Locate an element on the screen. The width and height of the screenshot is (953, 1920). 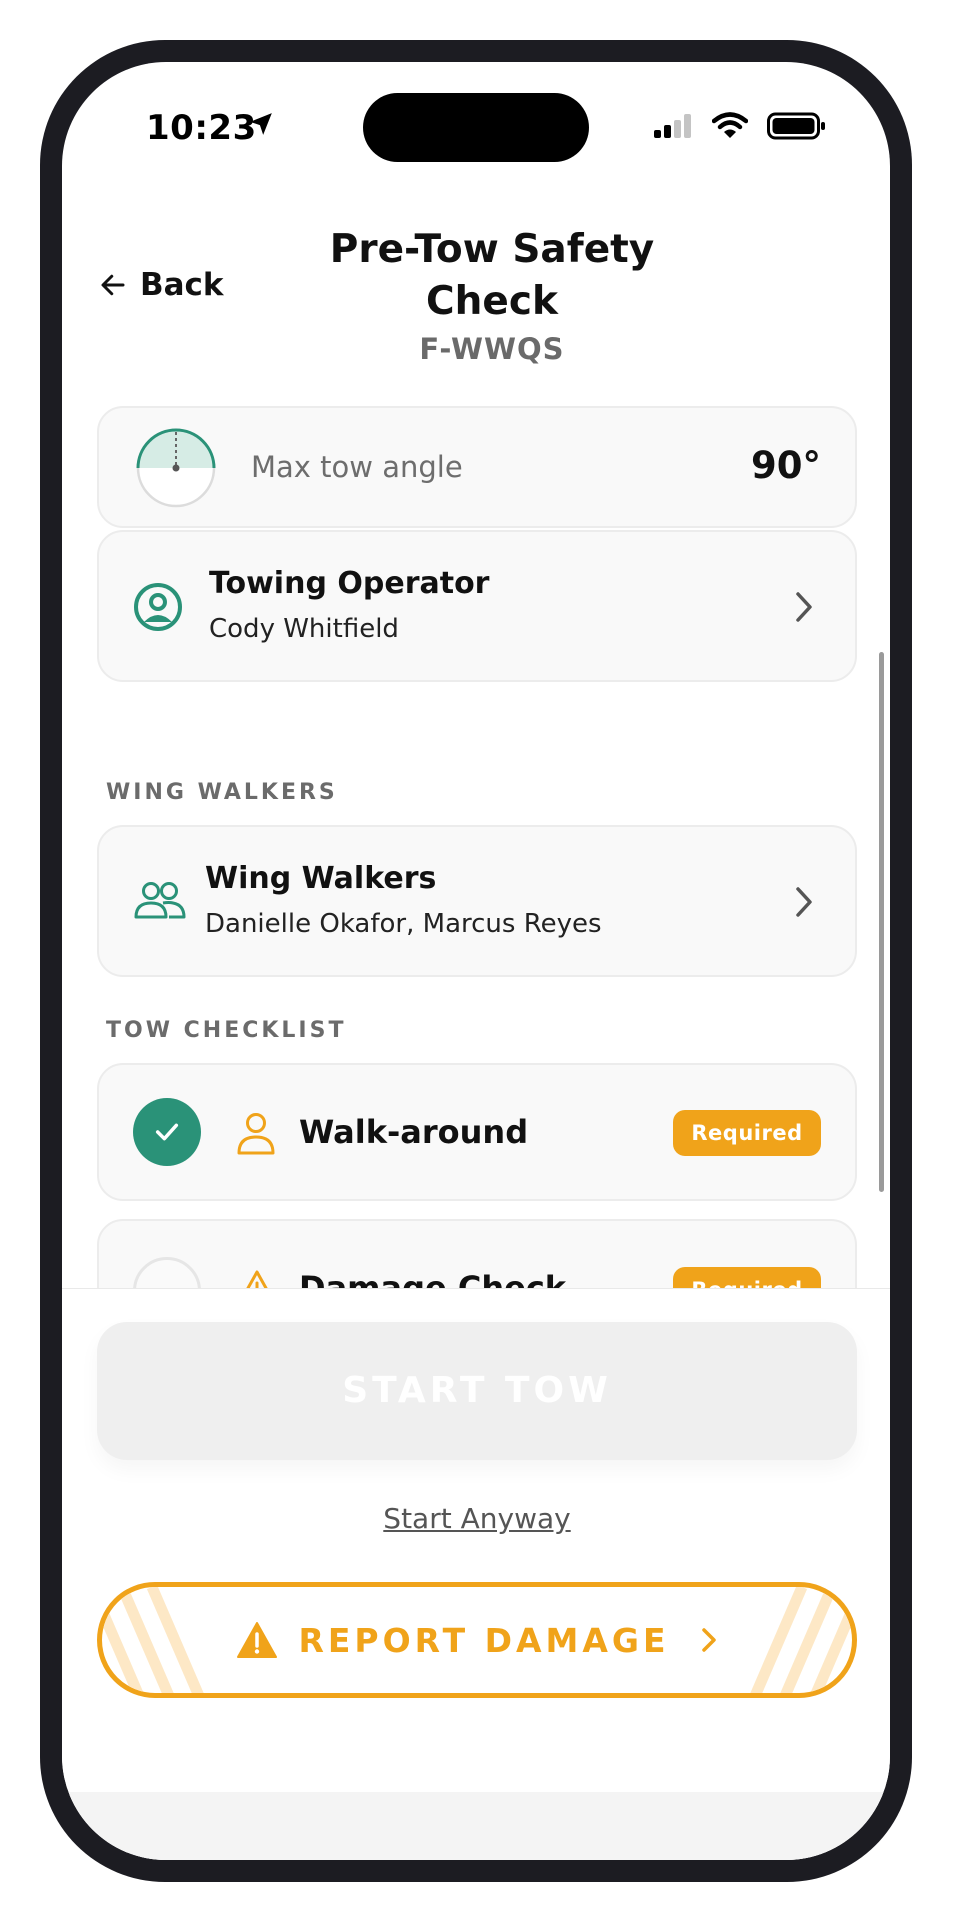
location-arrow-icon is located at coordinates (261, 124).